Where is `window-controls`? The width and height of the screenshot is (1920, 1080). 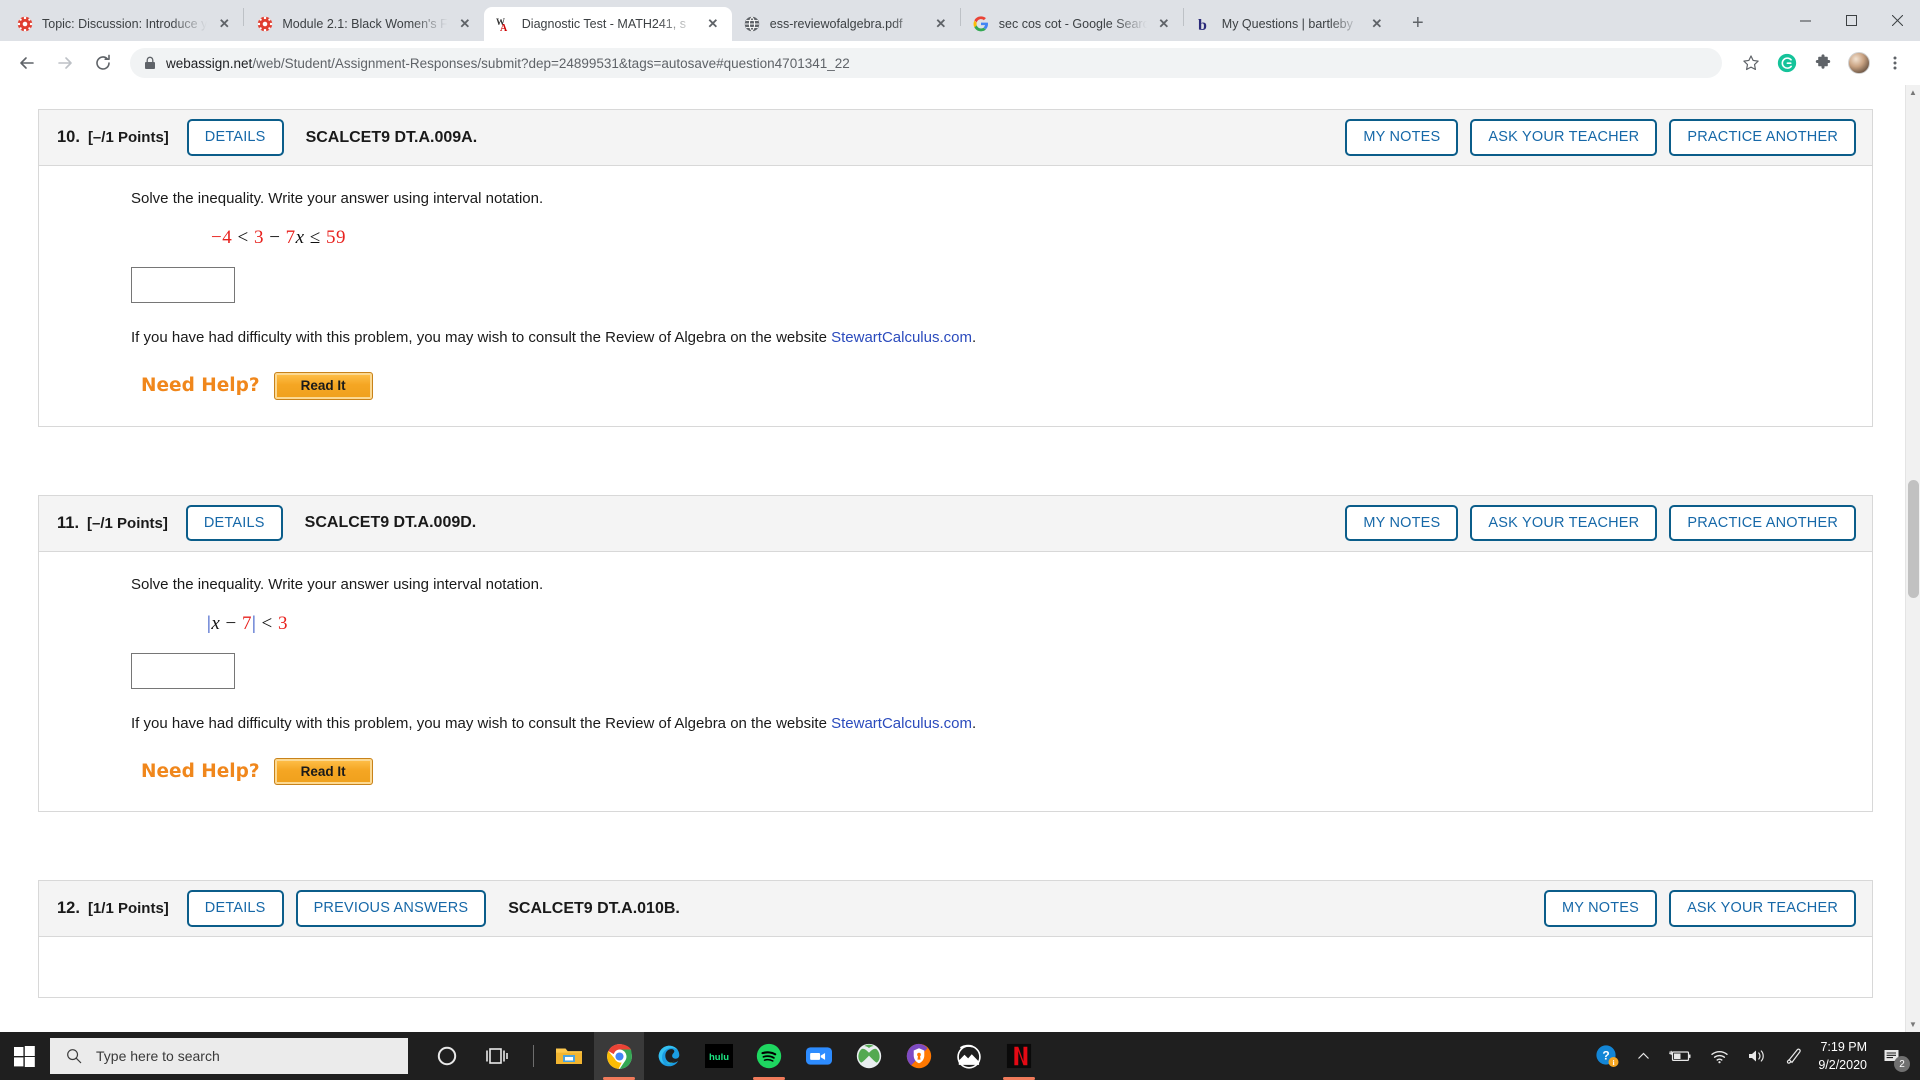 window-controls is located at coordinates (1851, 20).